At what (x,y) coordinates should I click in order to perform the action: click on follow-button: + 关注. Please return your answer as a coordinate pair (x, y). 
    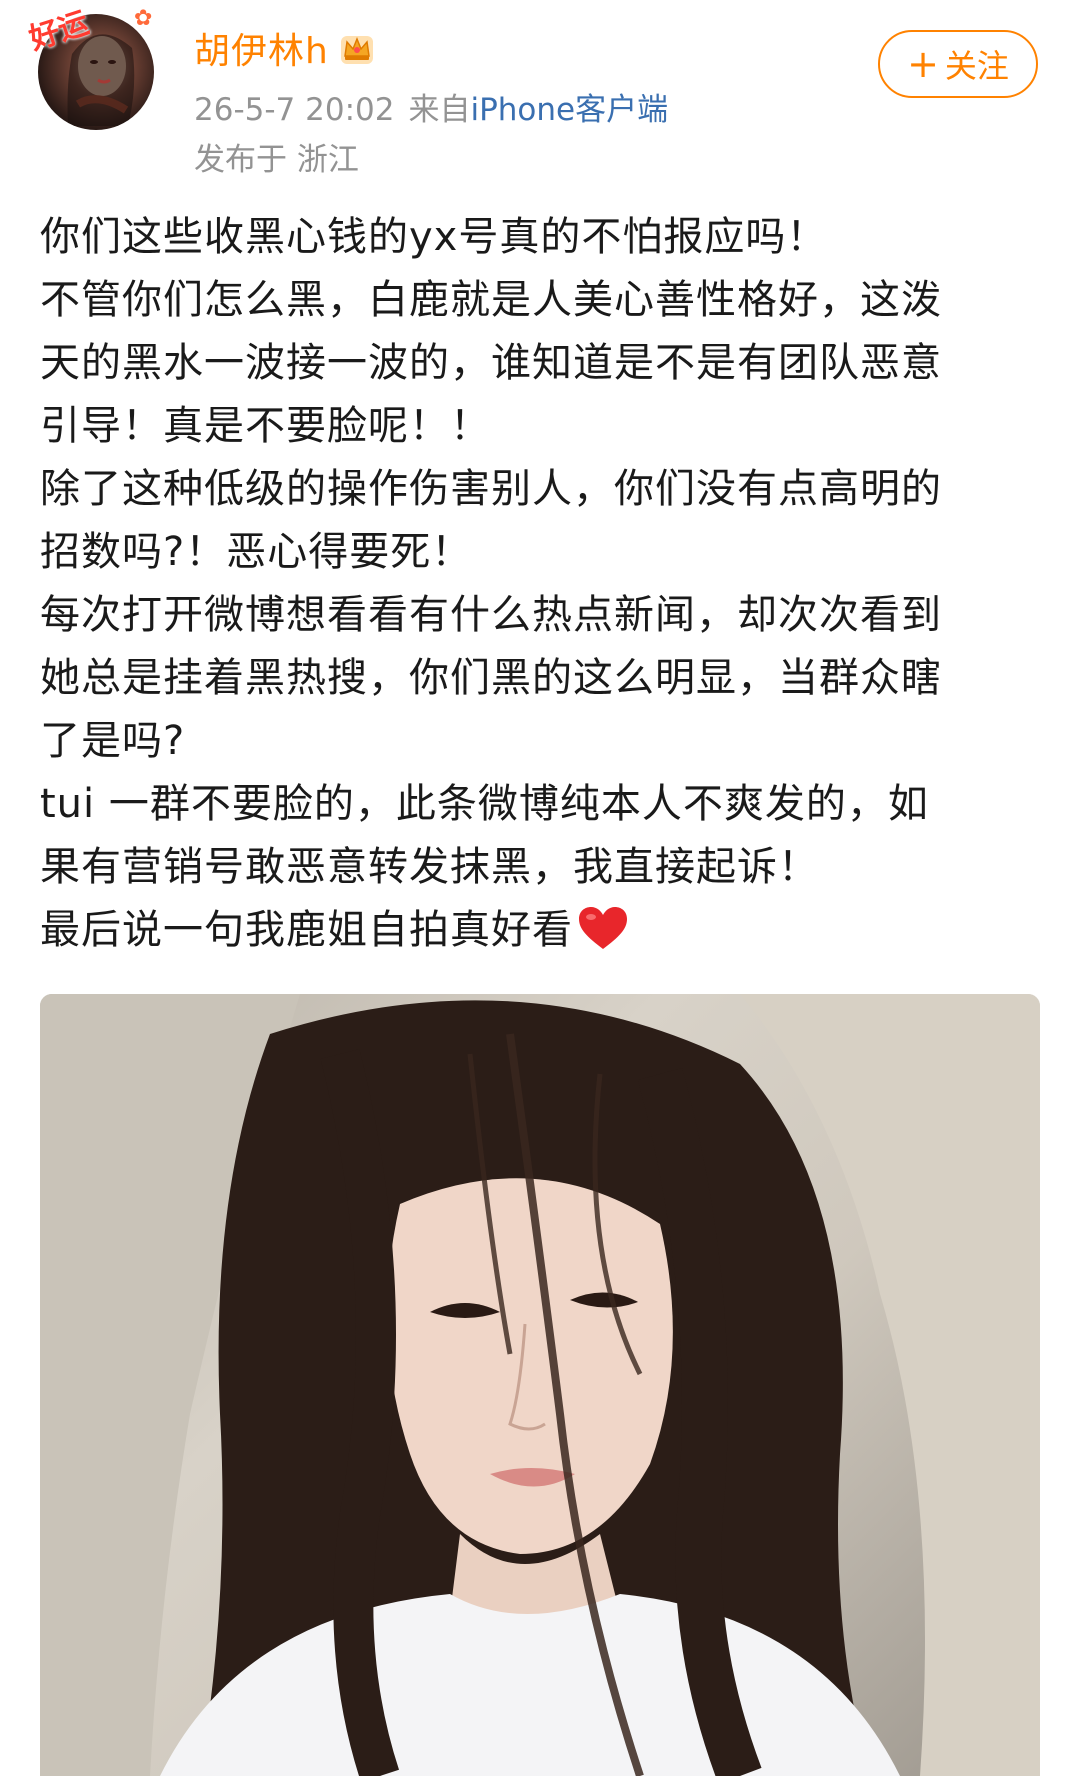
    Looking at the image, I should click on (958, 64).